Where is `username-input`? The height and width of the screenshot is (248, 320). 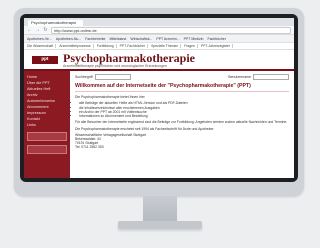 username-input is located at coordinates (271, 77).